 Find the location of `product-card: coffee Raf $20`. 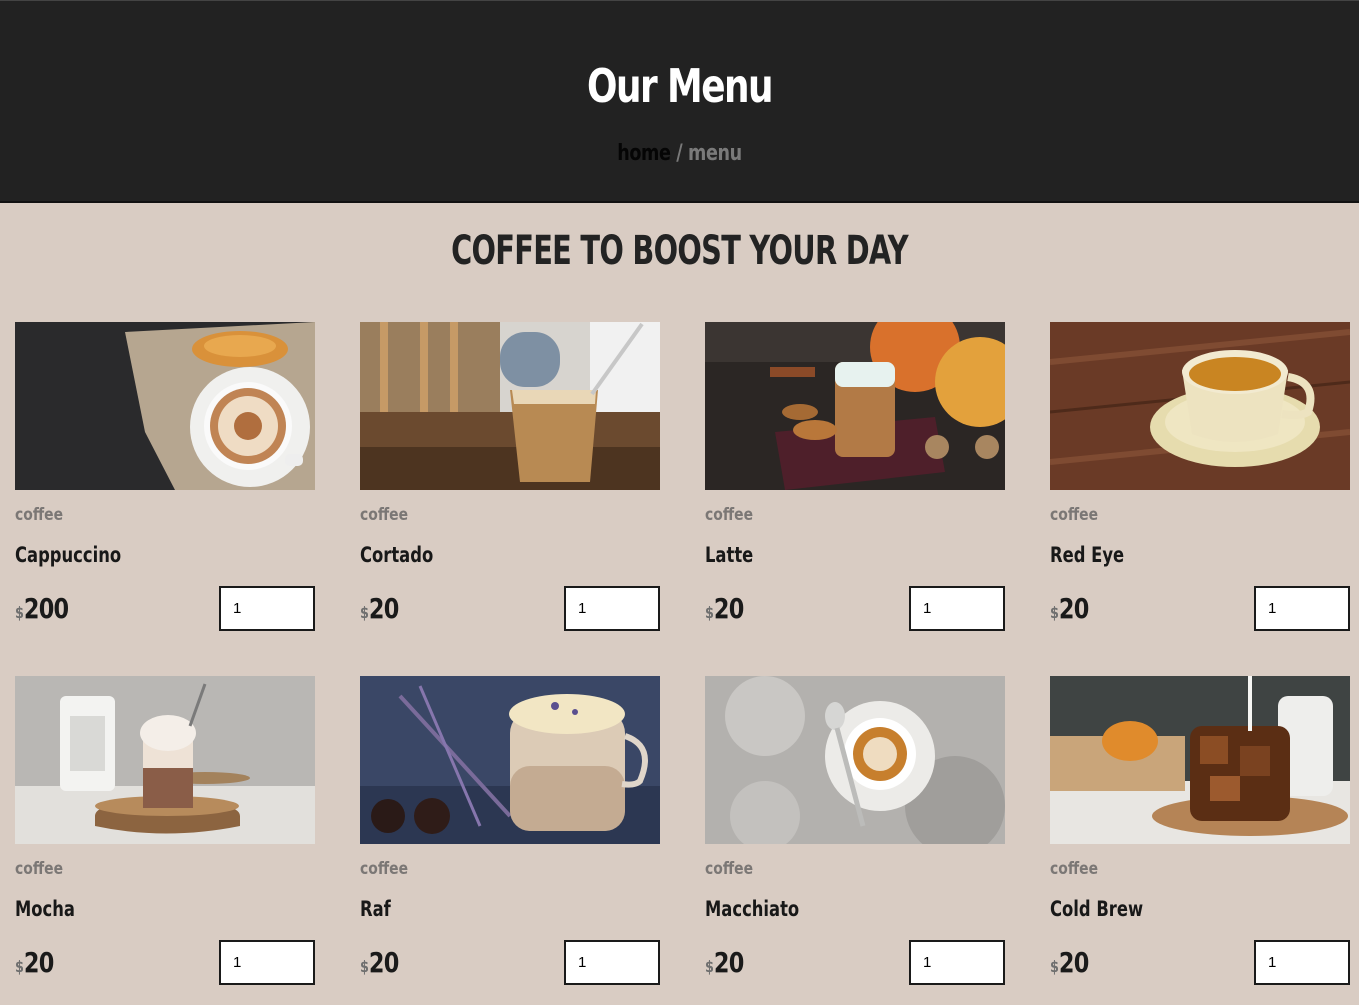

product-card: coffee Raf $20 is located at coordinates (510, 833).